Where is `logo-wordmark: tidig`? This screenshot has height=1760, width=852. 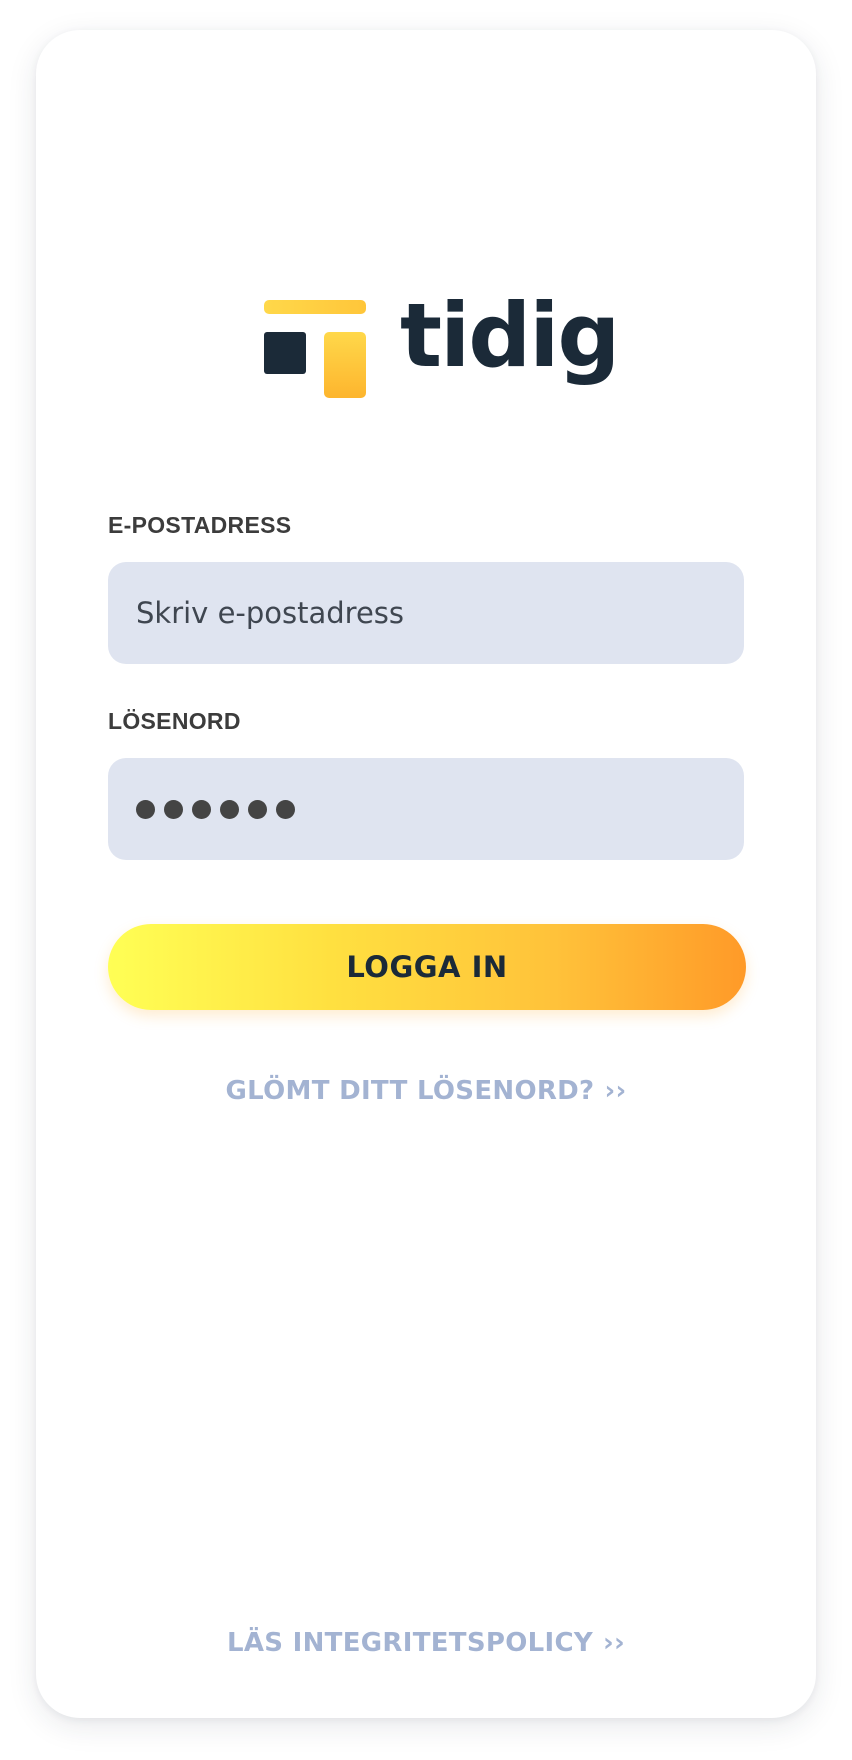 logo-wordmark: tidig is located at coordinates (510, 335).